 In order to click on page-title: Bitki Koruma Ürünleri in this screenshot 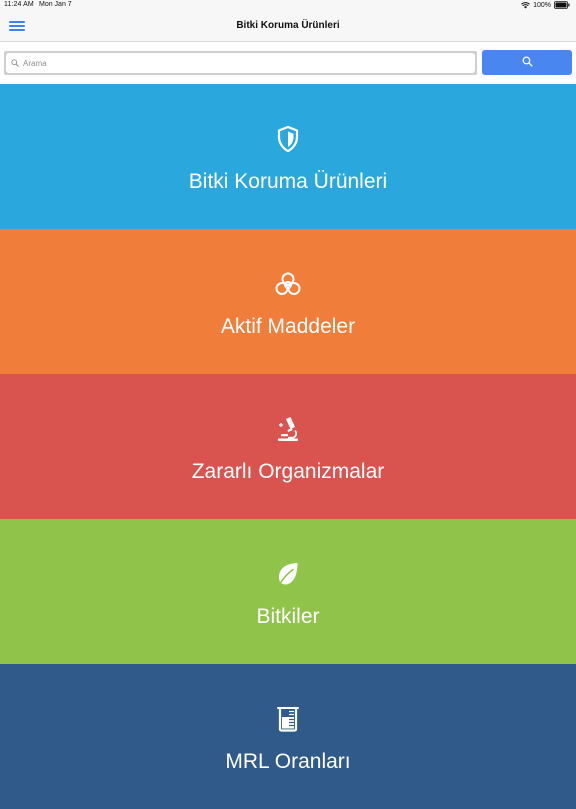, I will do `click(288, 25)`.